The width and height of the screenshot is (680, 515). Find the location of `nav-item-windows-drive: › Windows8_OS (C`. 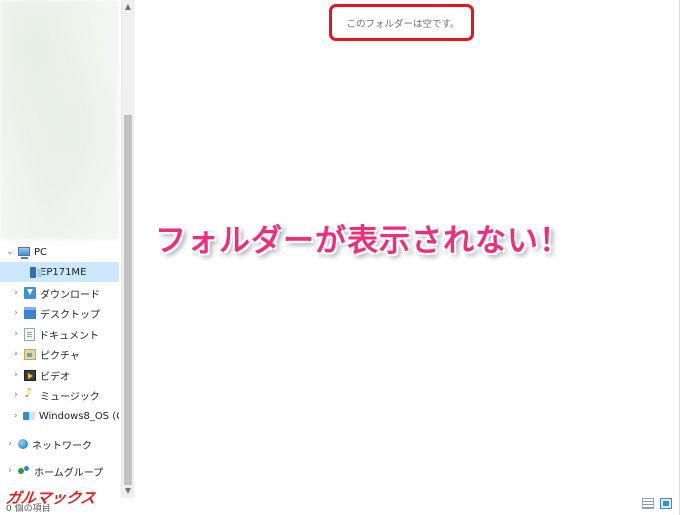

nav-item-windows-drive: › Windows8_OS (C is located at coordinates (59, 416).